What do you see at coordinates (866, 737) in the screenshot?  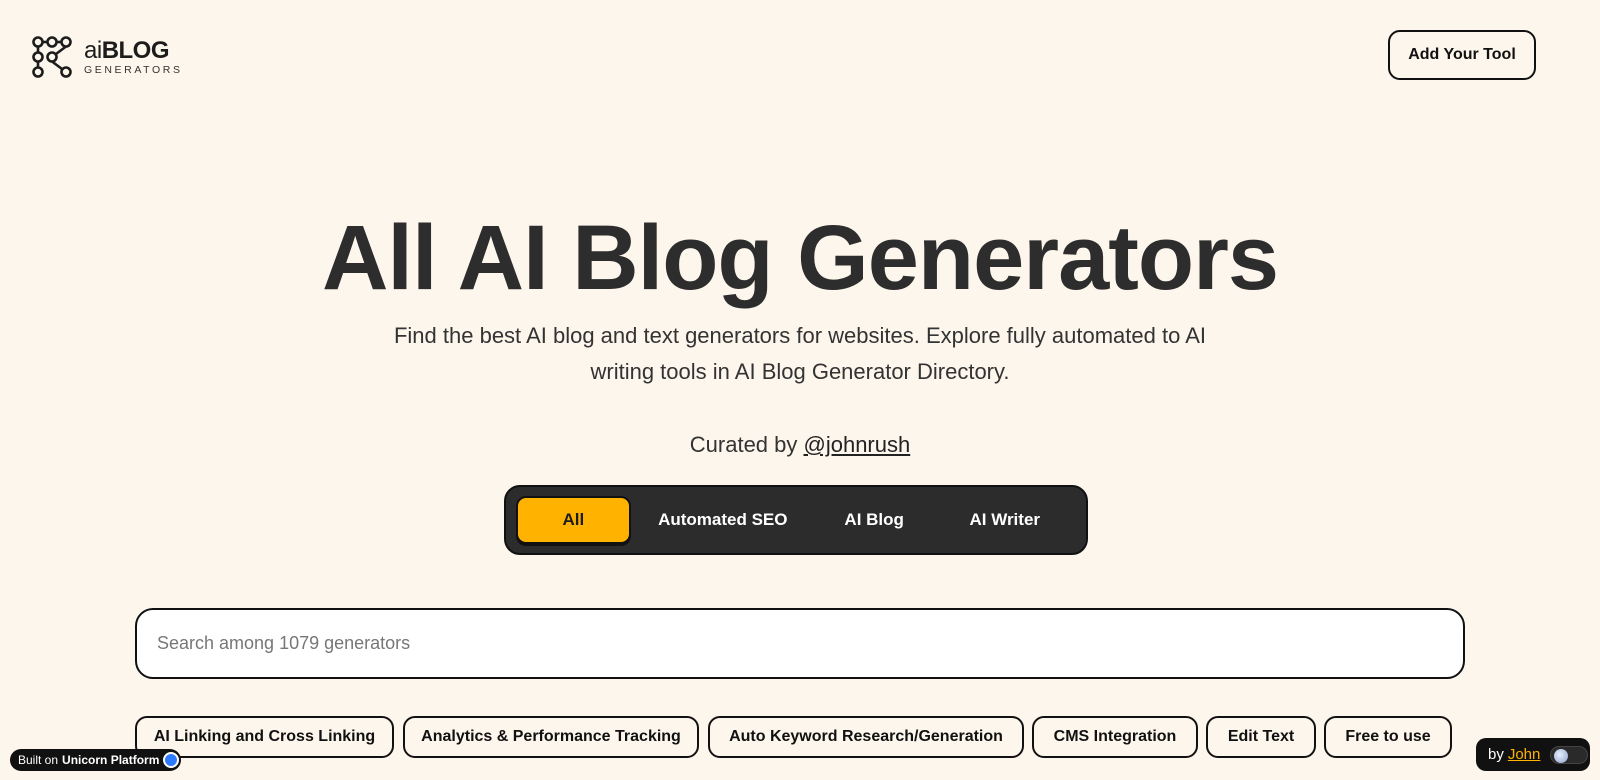 I see `tag-keyword-research: Auto Keyword Research/Generation` at bounding box center [866, 737].